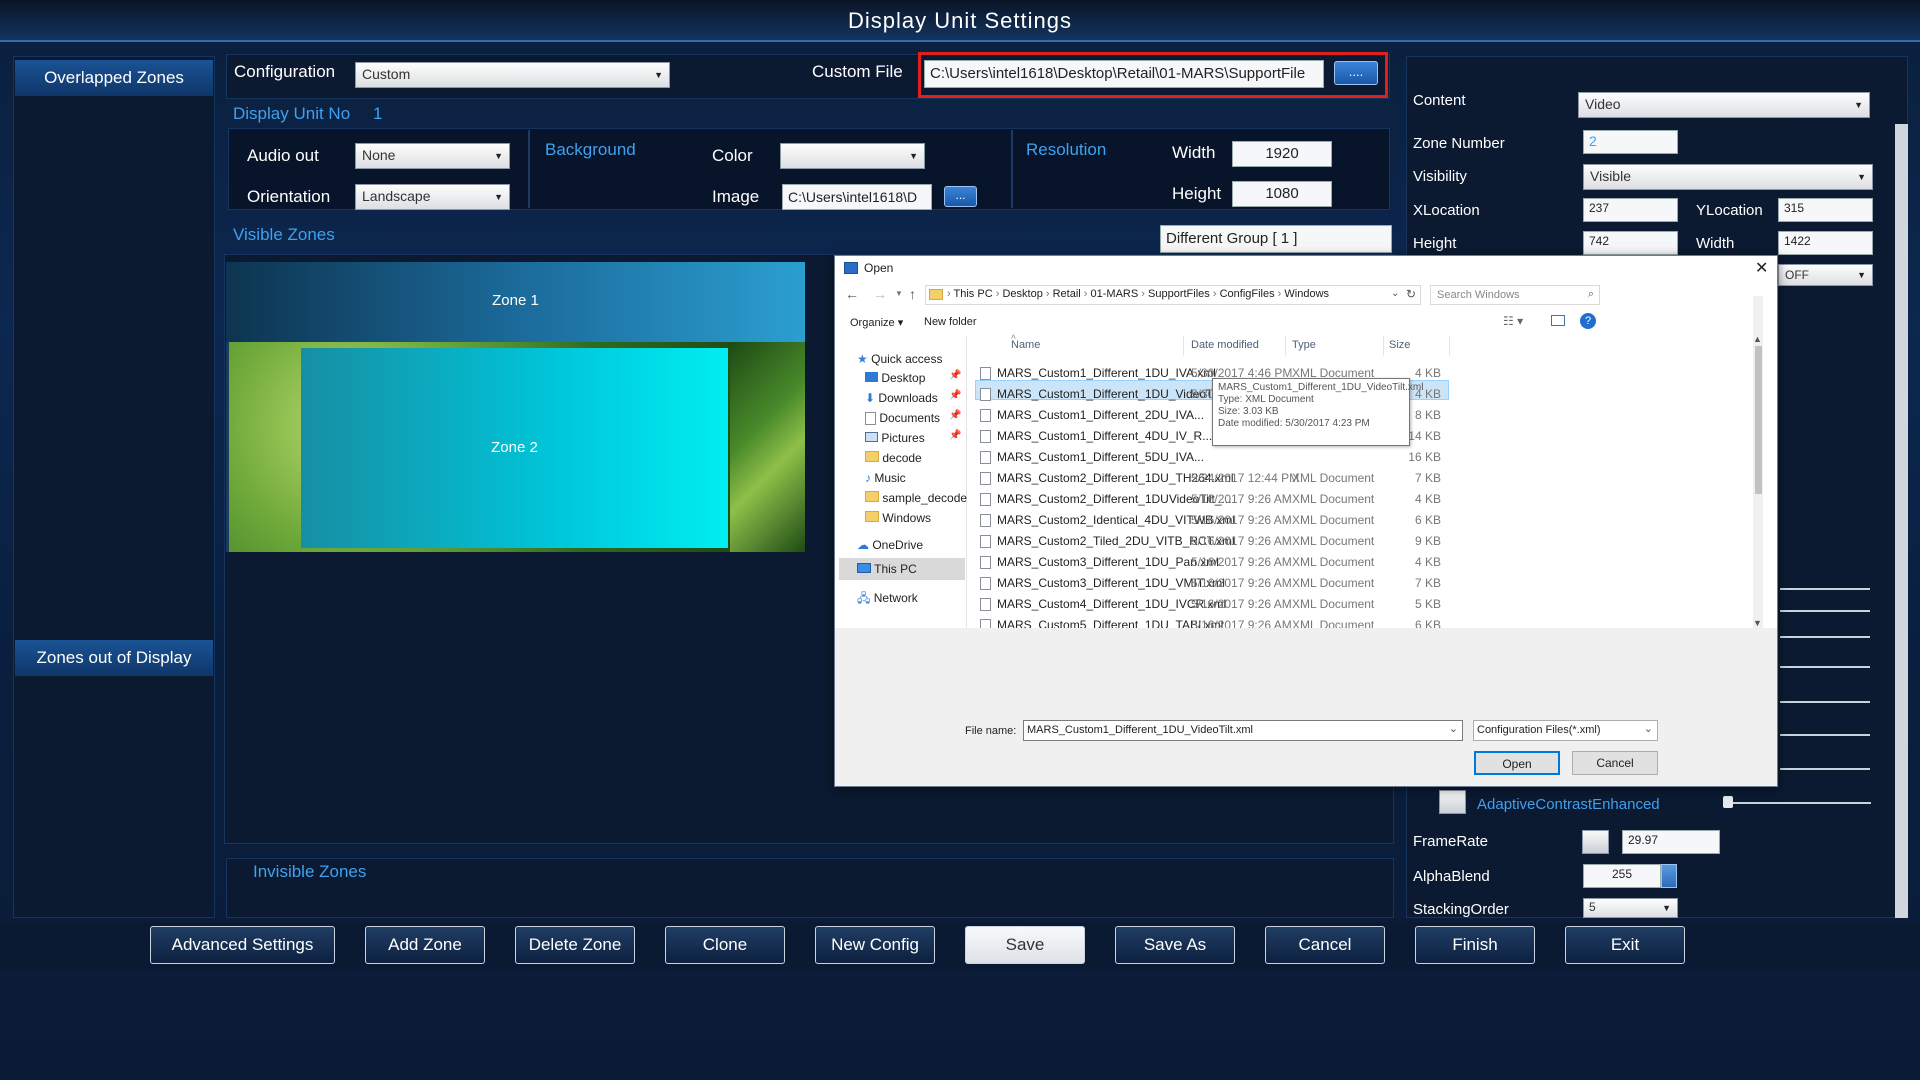 The height and width of the screenshot is (1080, 1920). What do you see at coordinates (950, 322) in the screenshot?
I see `new-folder-button: New folder` at bounding box center [950, 322].